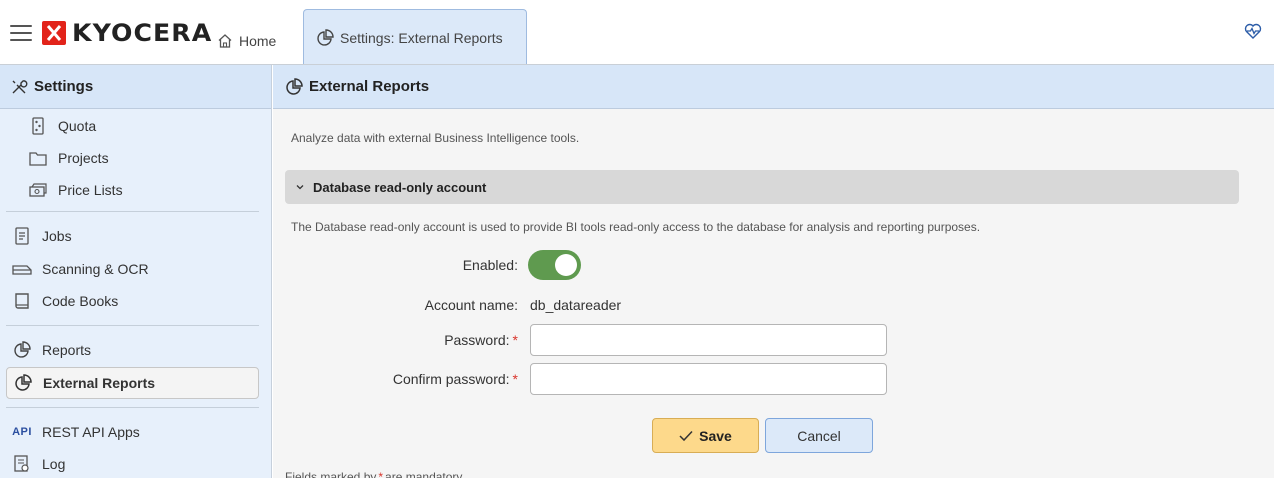 The height and width of the screenshot is (478, 1274). I want to click on sidebar-item-label: Reports, so click(67, 350).